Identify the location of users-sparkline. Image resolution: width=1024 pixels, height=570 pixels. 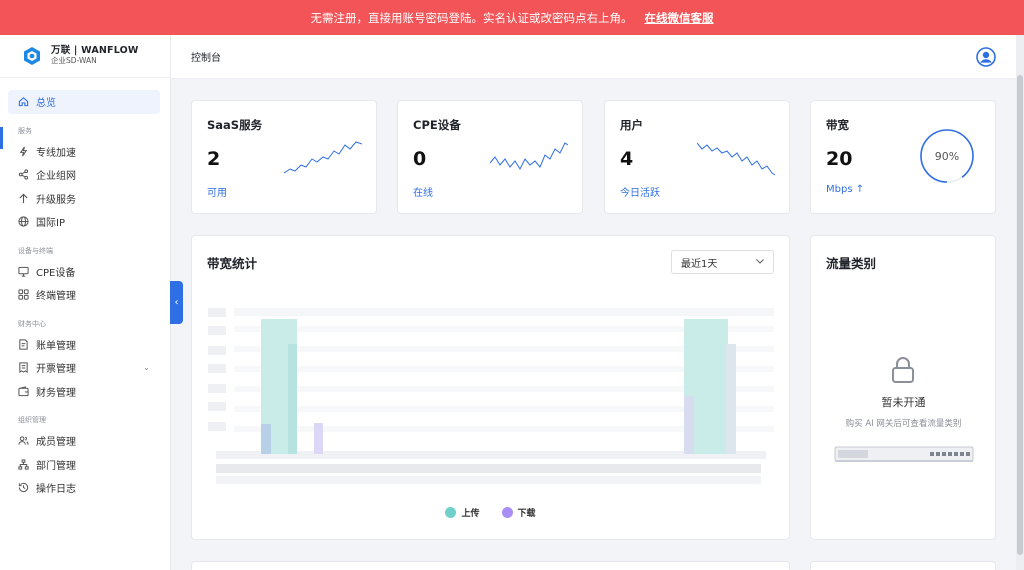
(736, 159).